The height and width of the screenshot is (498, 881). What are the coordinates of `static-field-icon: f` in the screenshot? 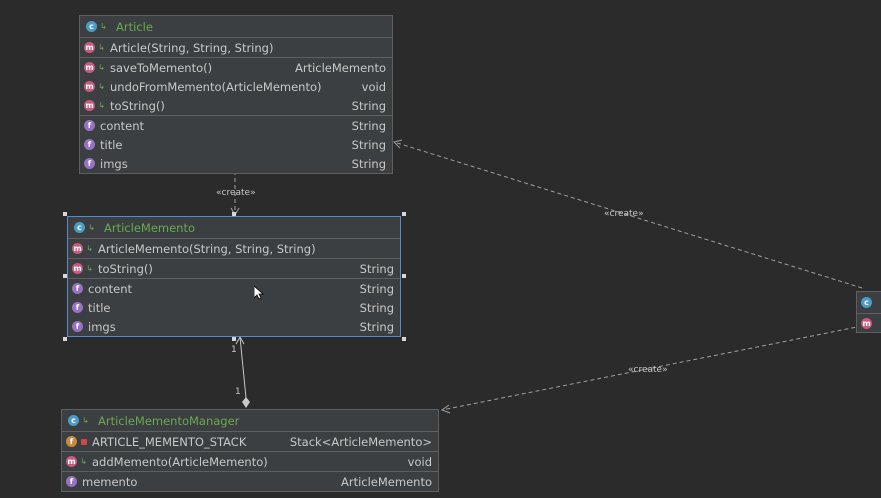 It's located at (71, 441).